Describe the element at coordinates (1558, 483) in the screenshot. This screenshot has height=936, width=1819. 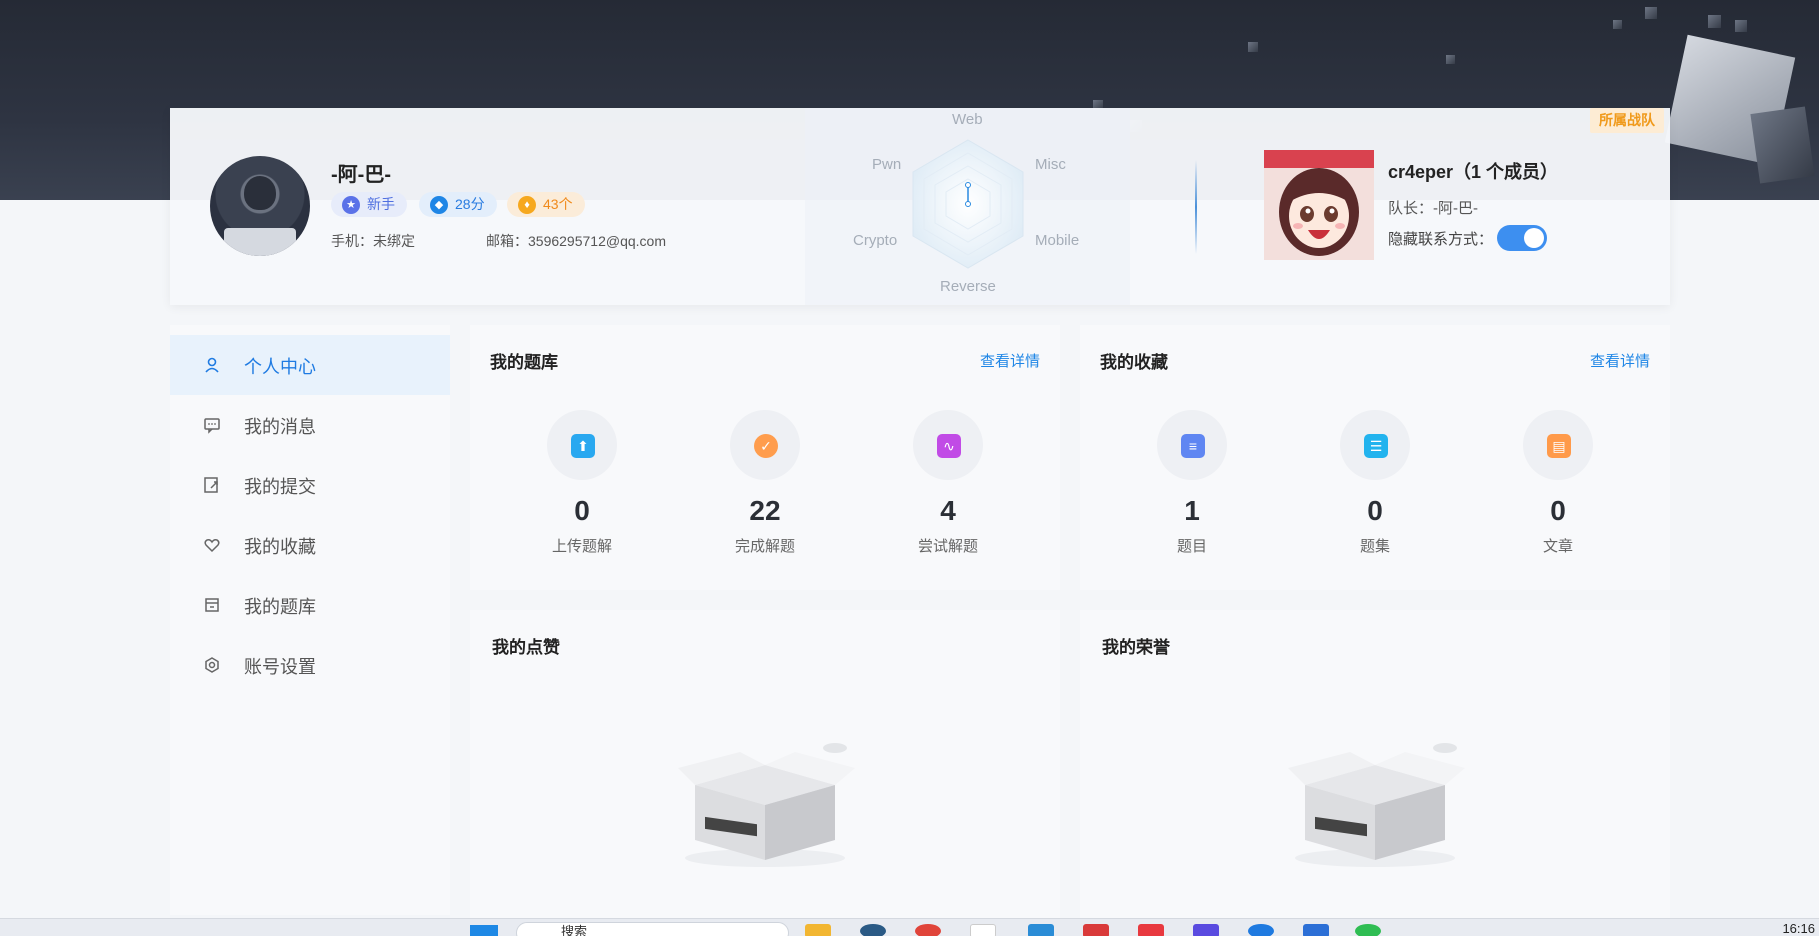
I see `stat-fav-articles: ▤ 0 文章` at that location.